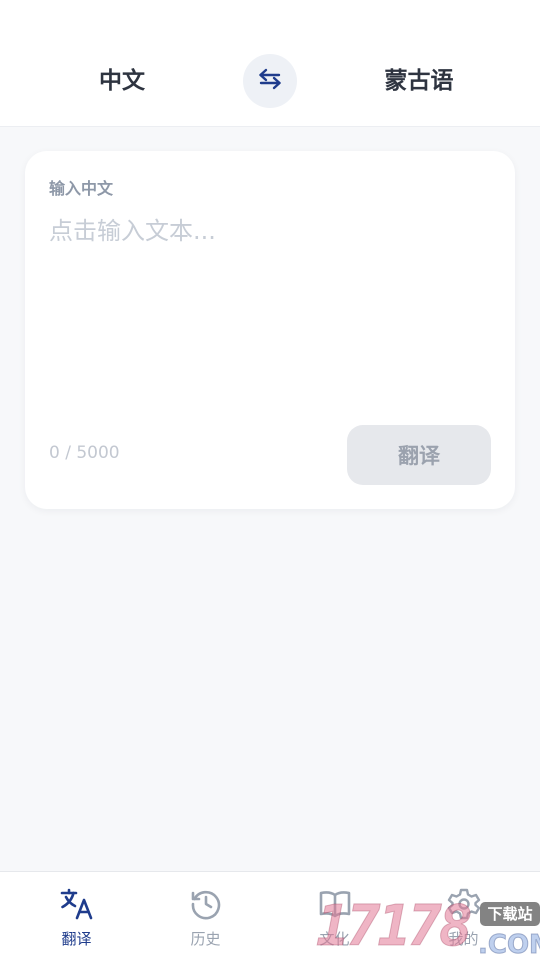  I want to click on swap-languages-button, so click(270, 81).